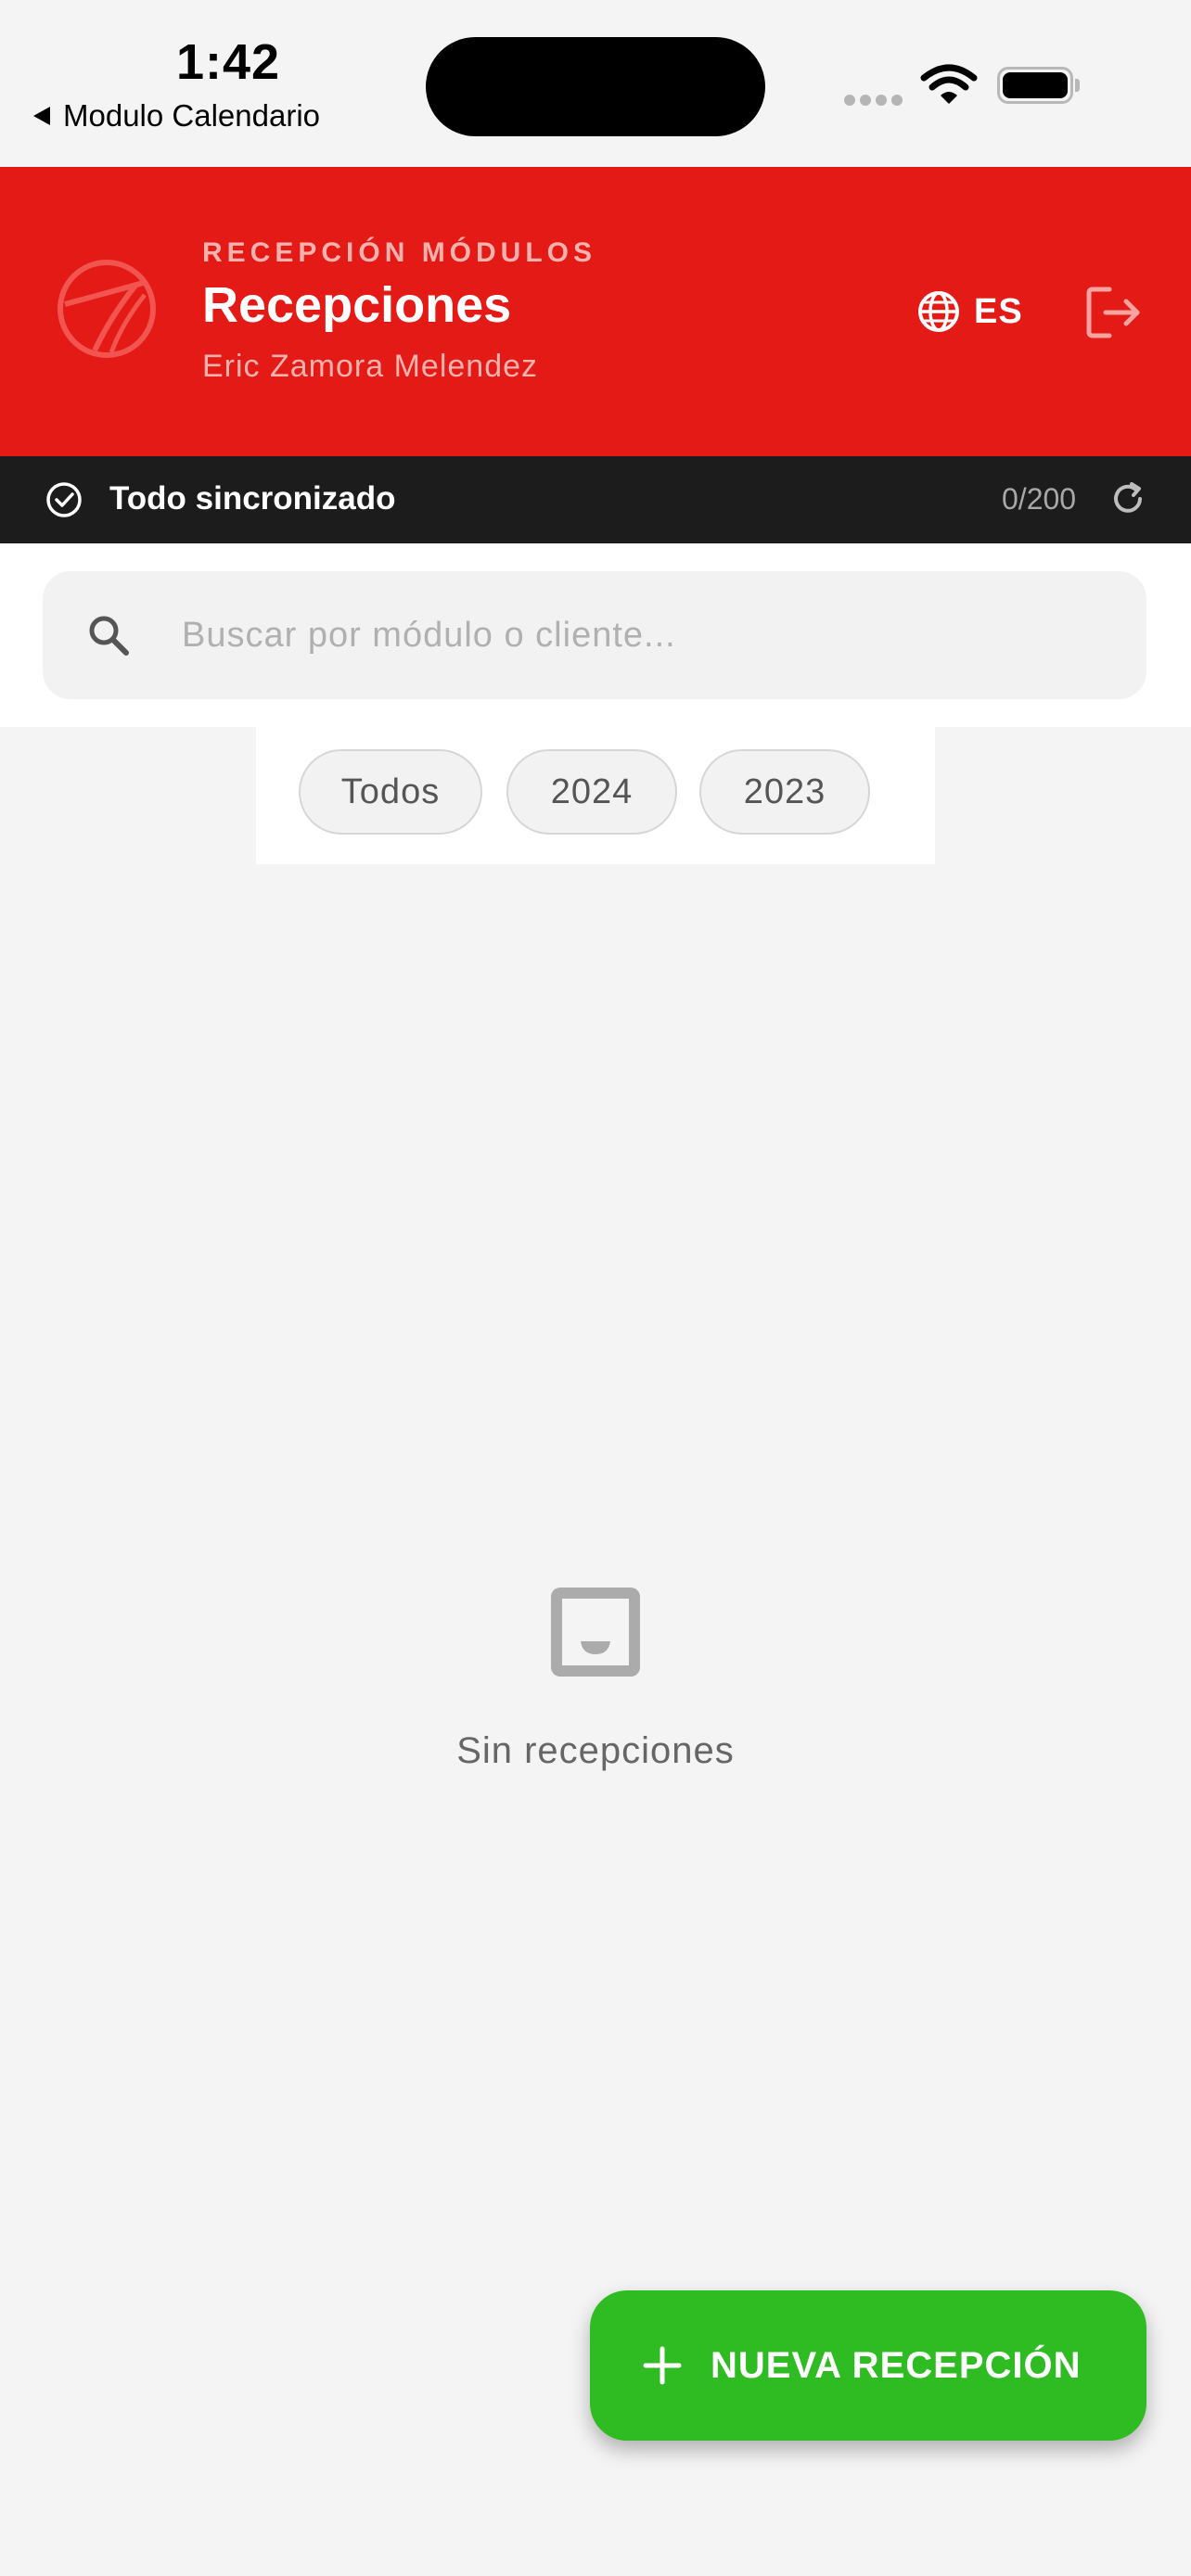  I want to click on battery-cap, so click(1077, 85).